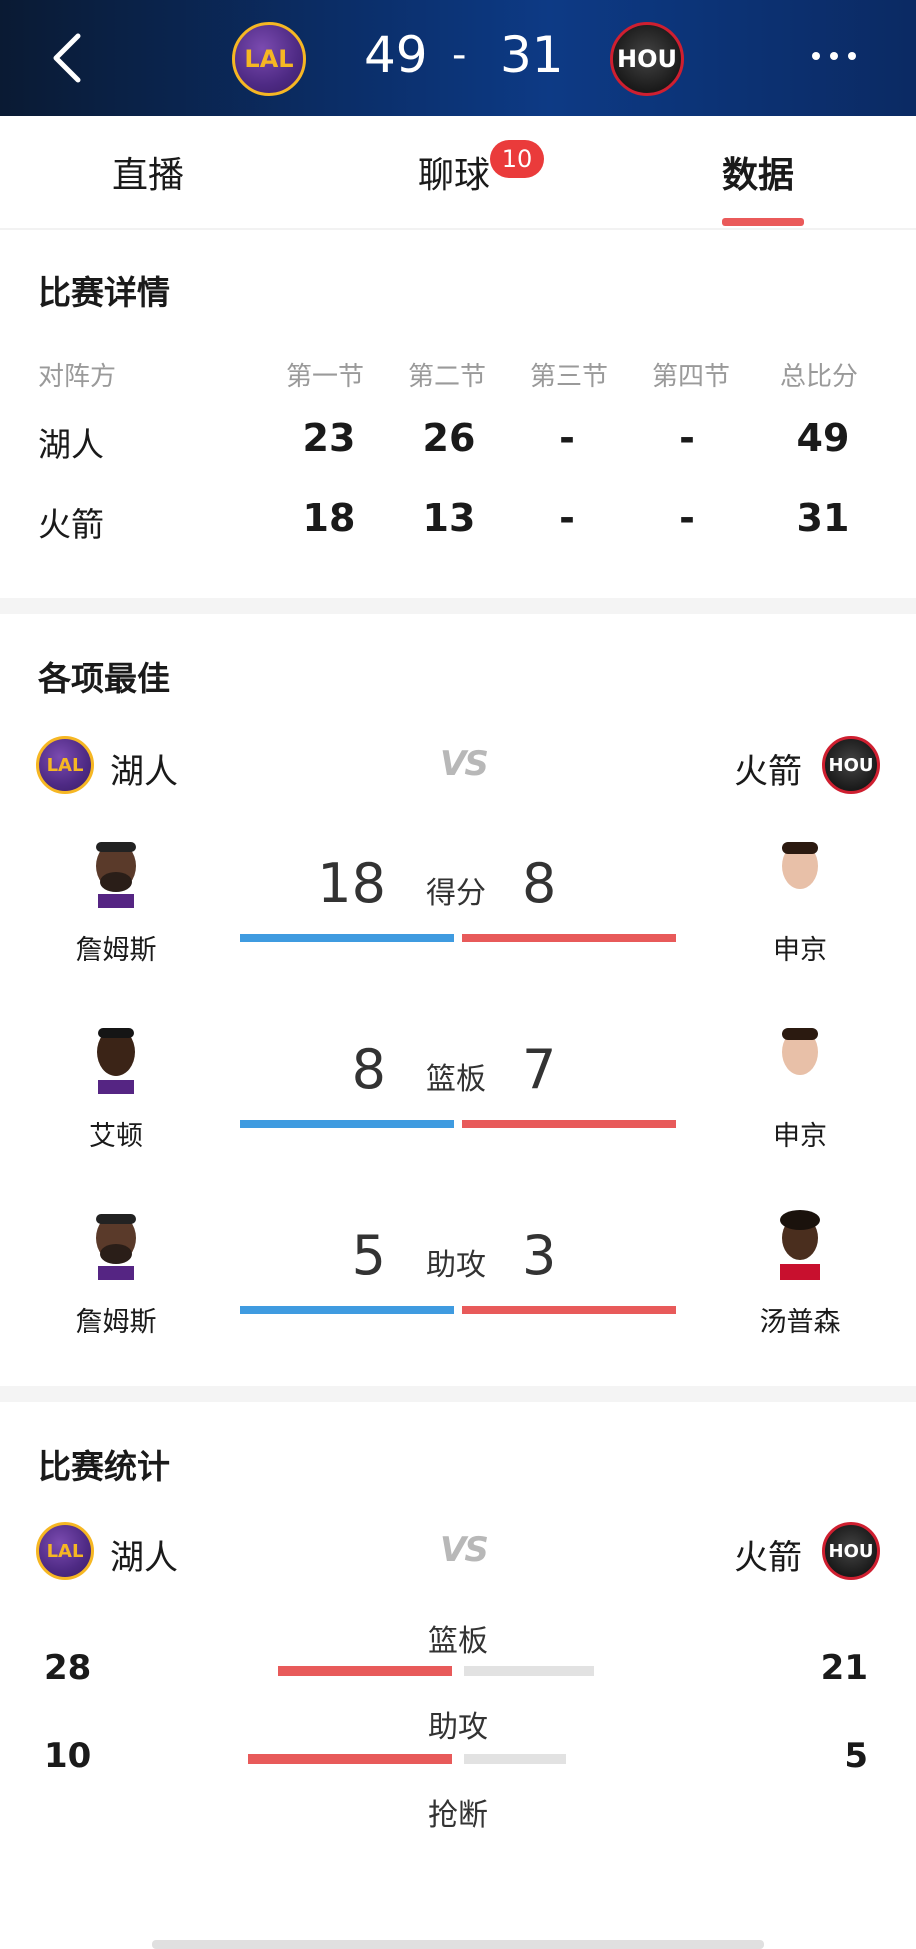  I want to click on player-headshot-ayton, so click(116, 1061).